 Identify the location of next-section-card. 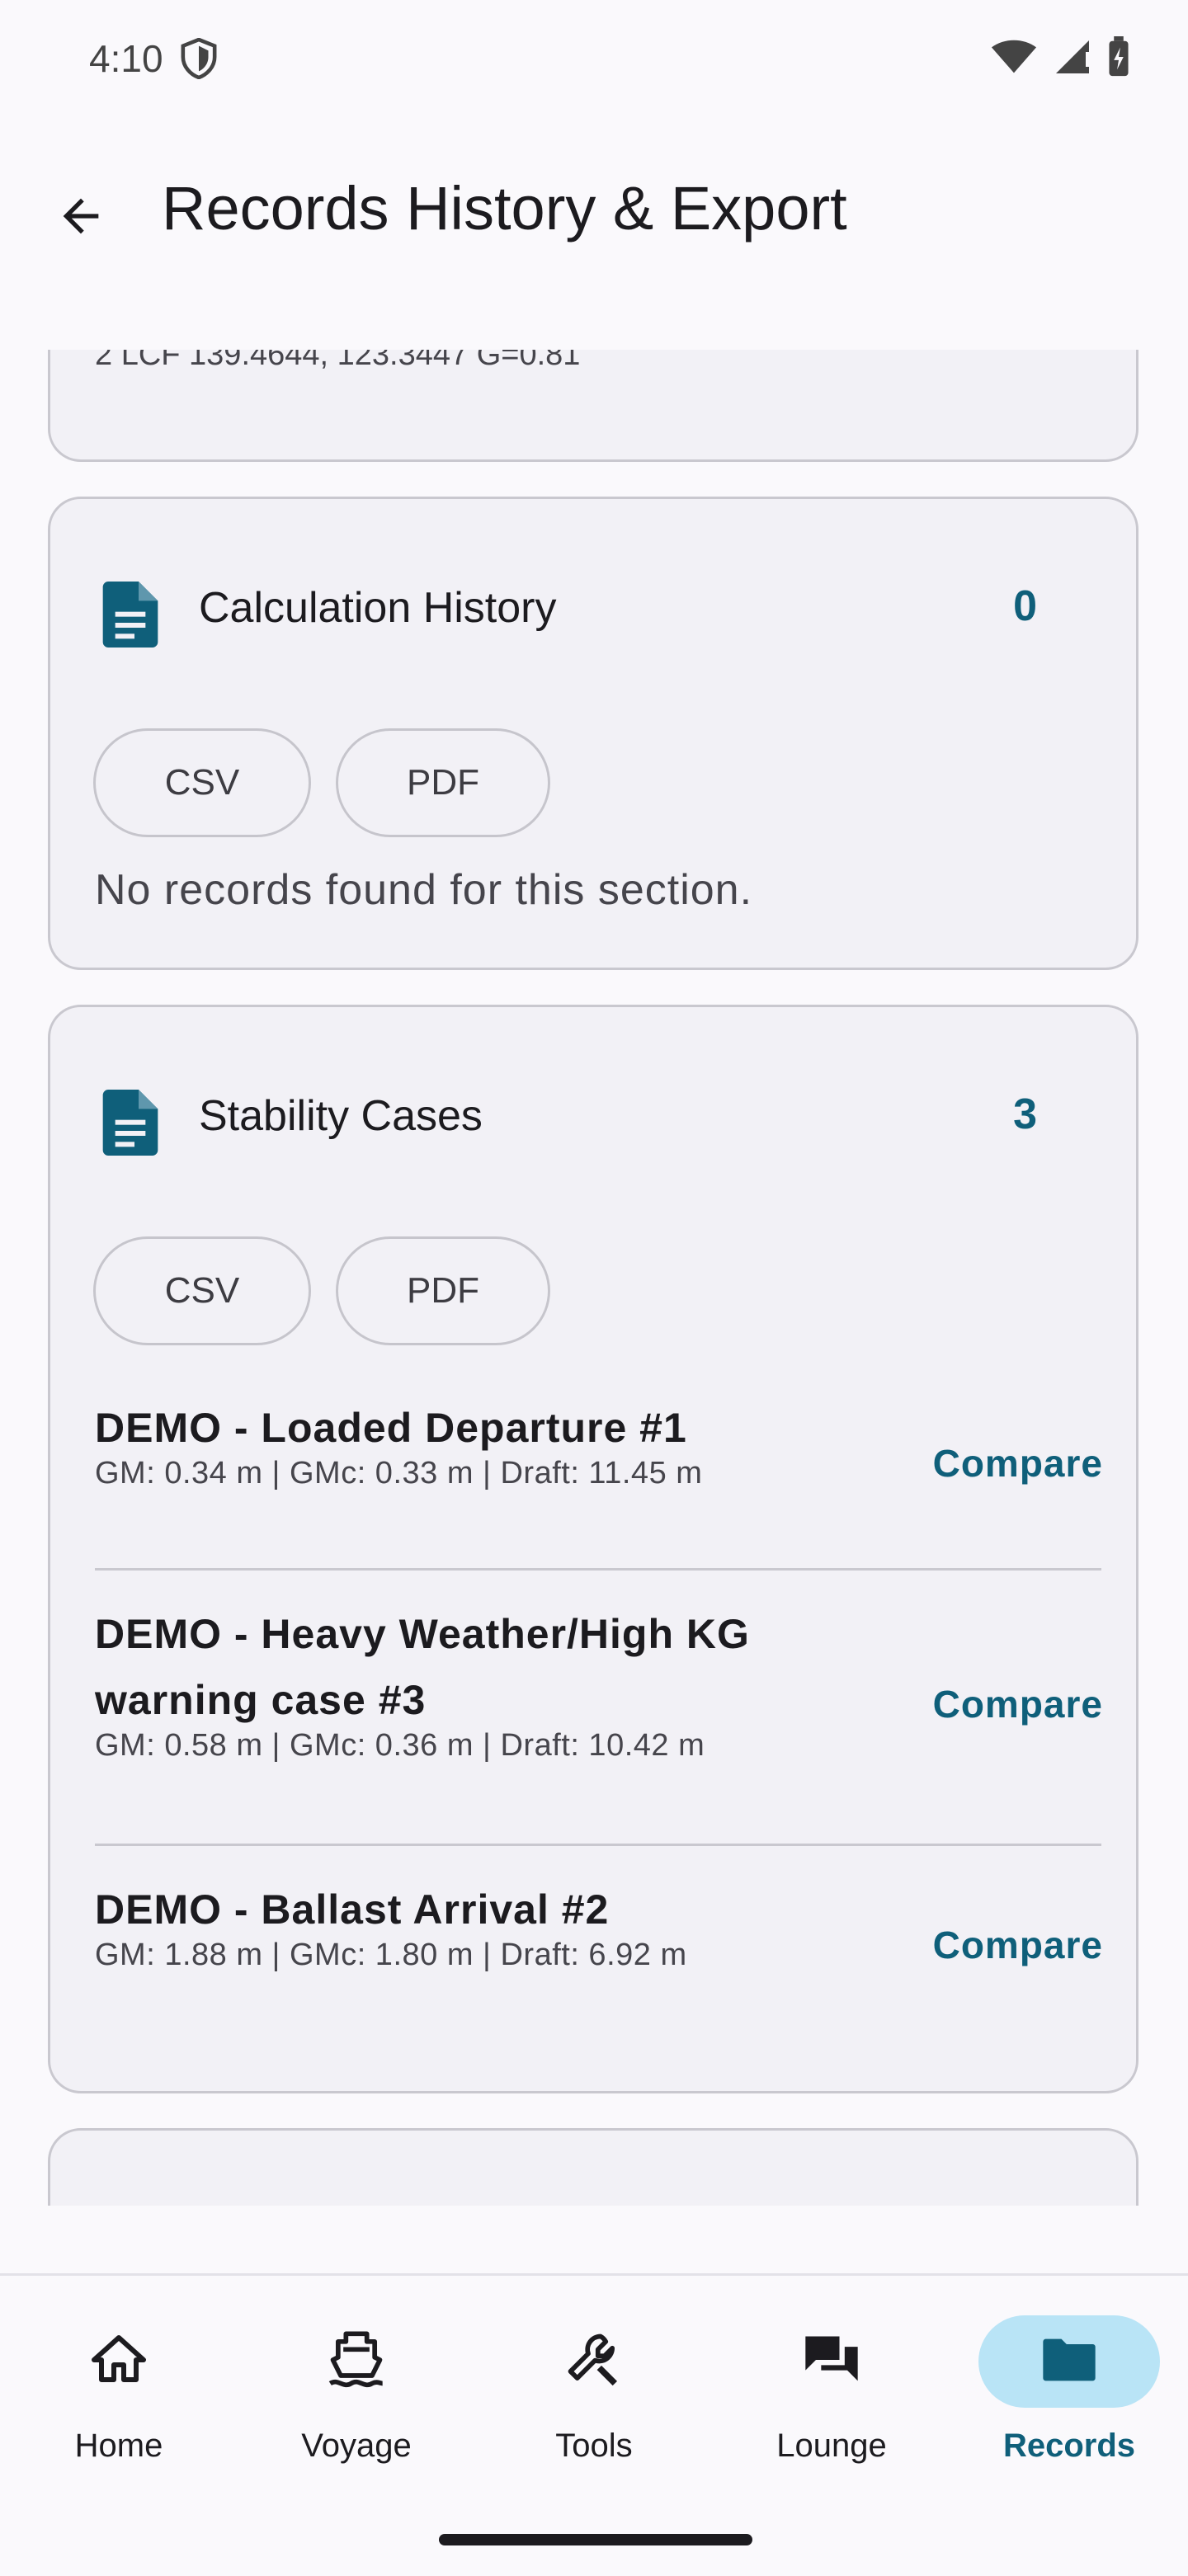
(593, 2167).